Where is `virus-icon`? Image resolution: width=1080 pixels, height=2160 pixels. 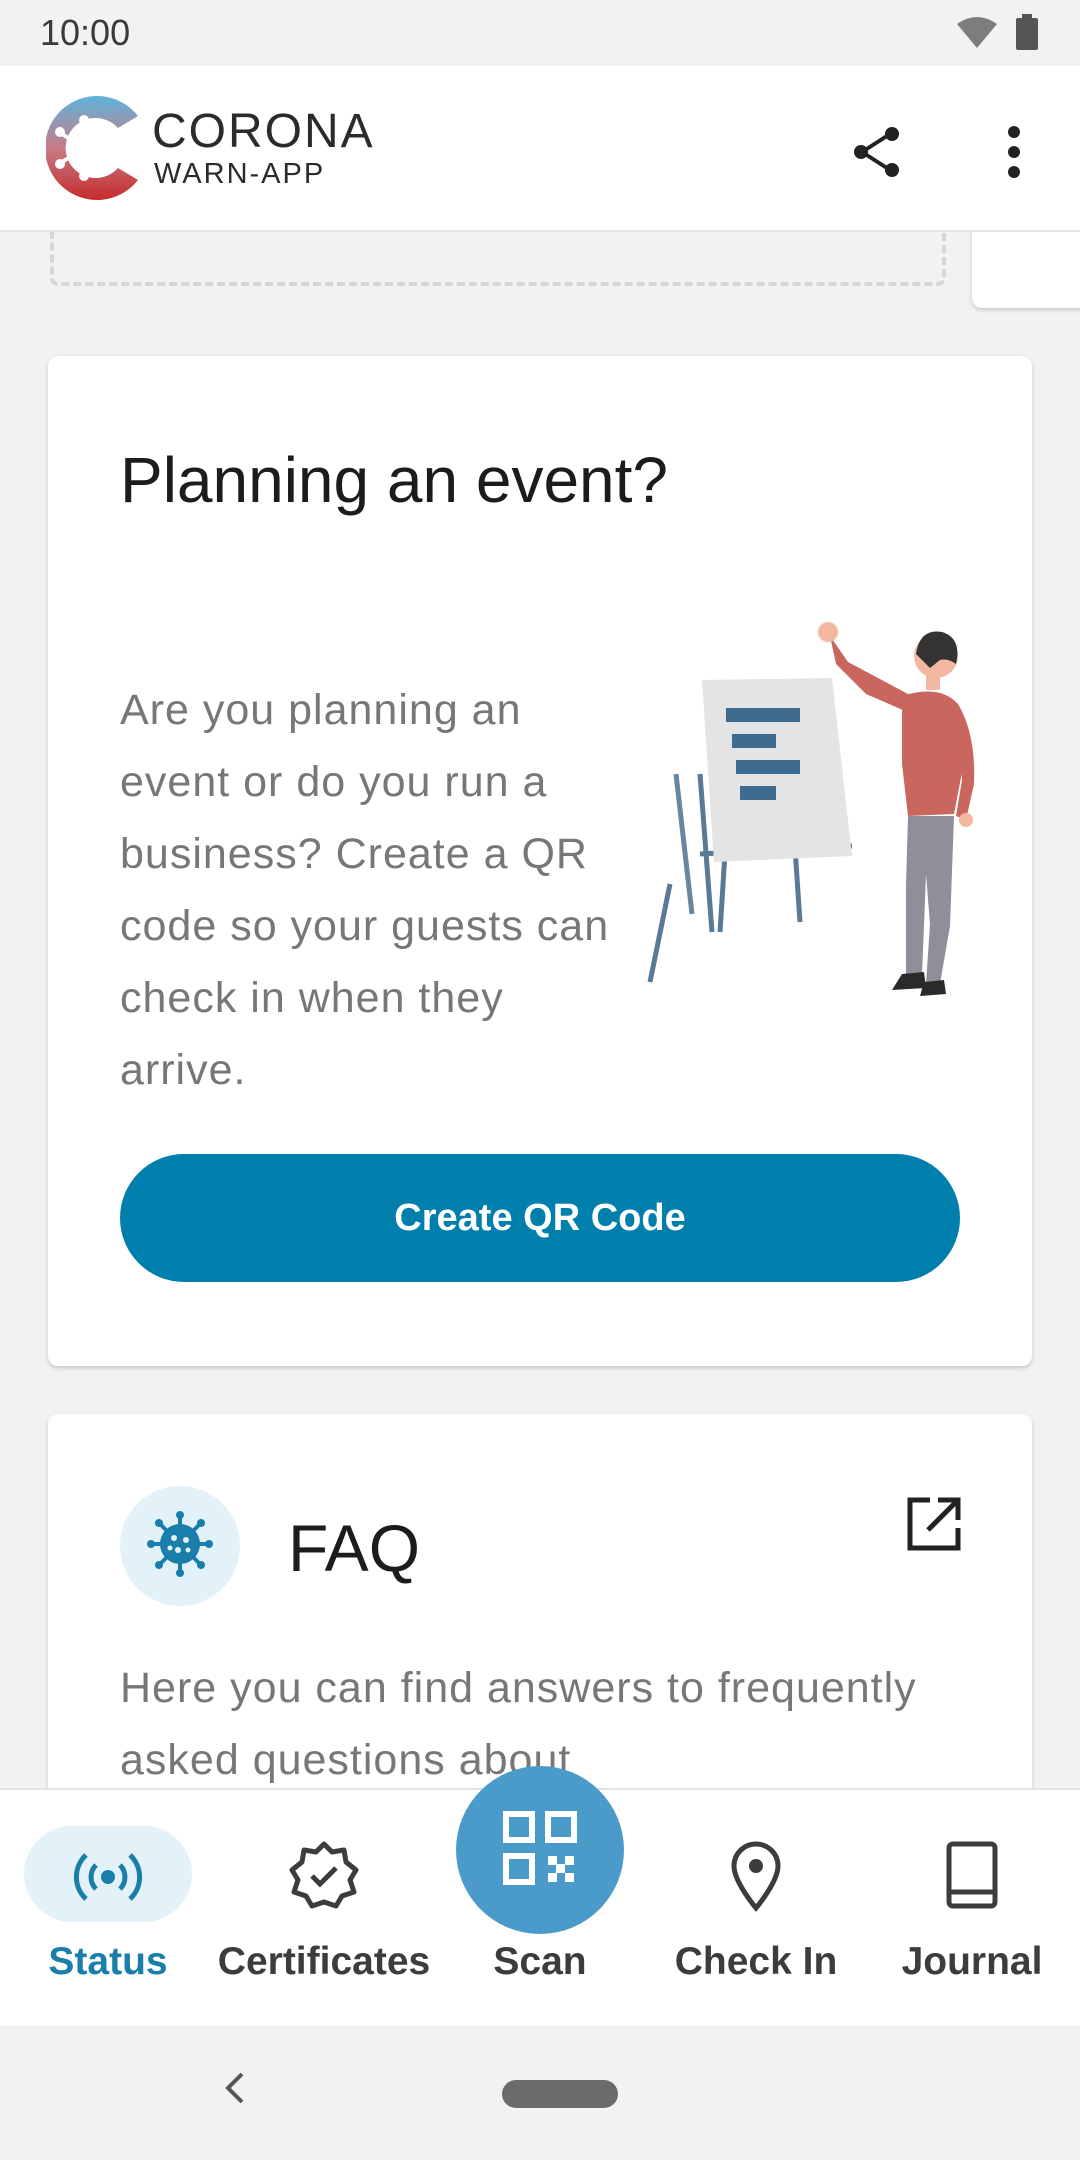
virus-icon is located at coordinates (180, 1546).